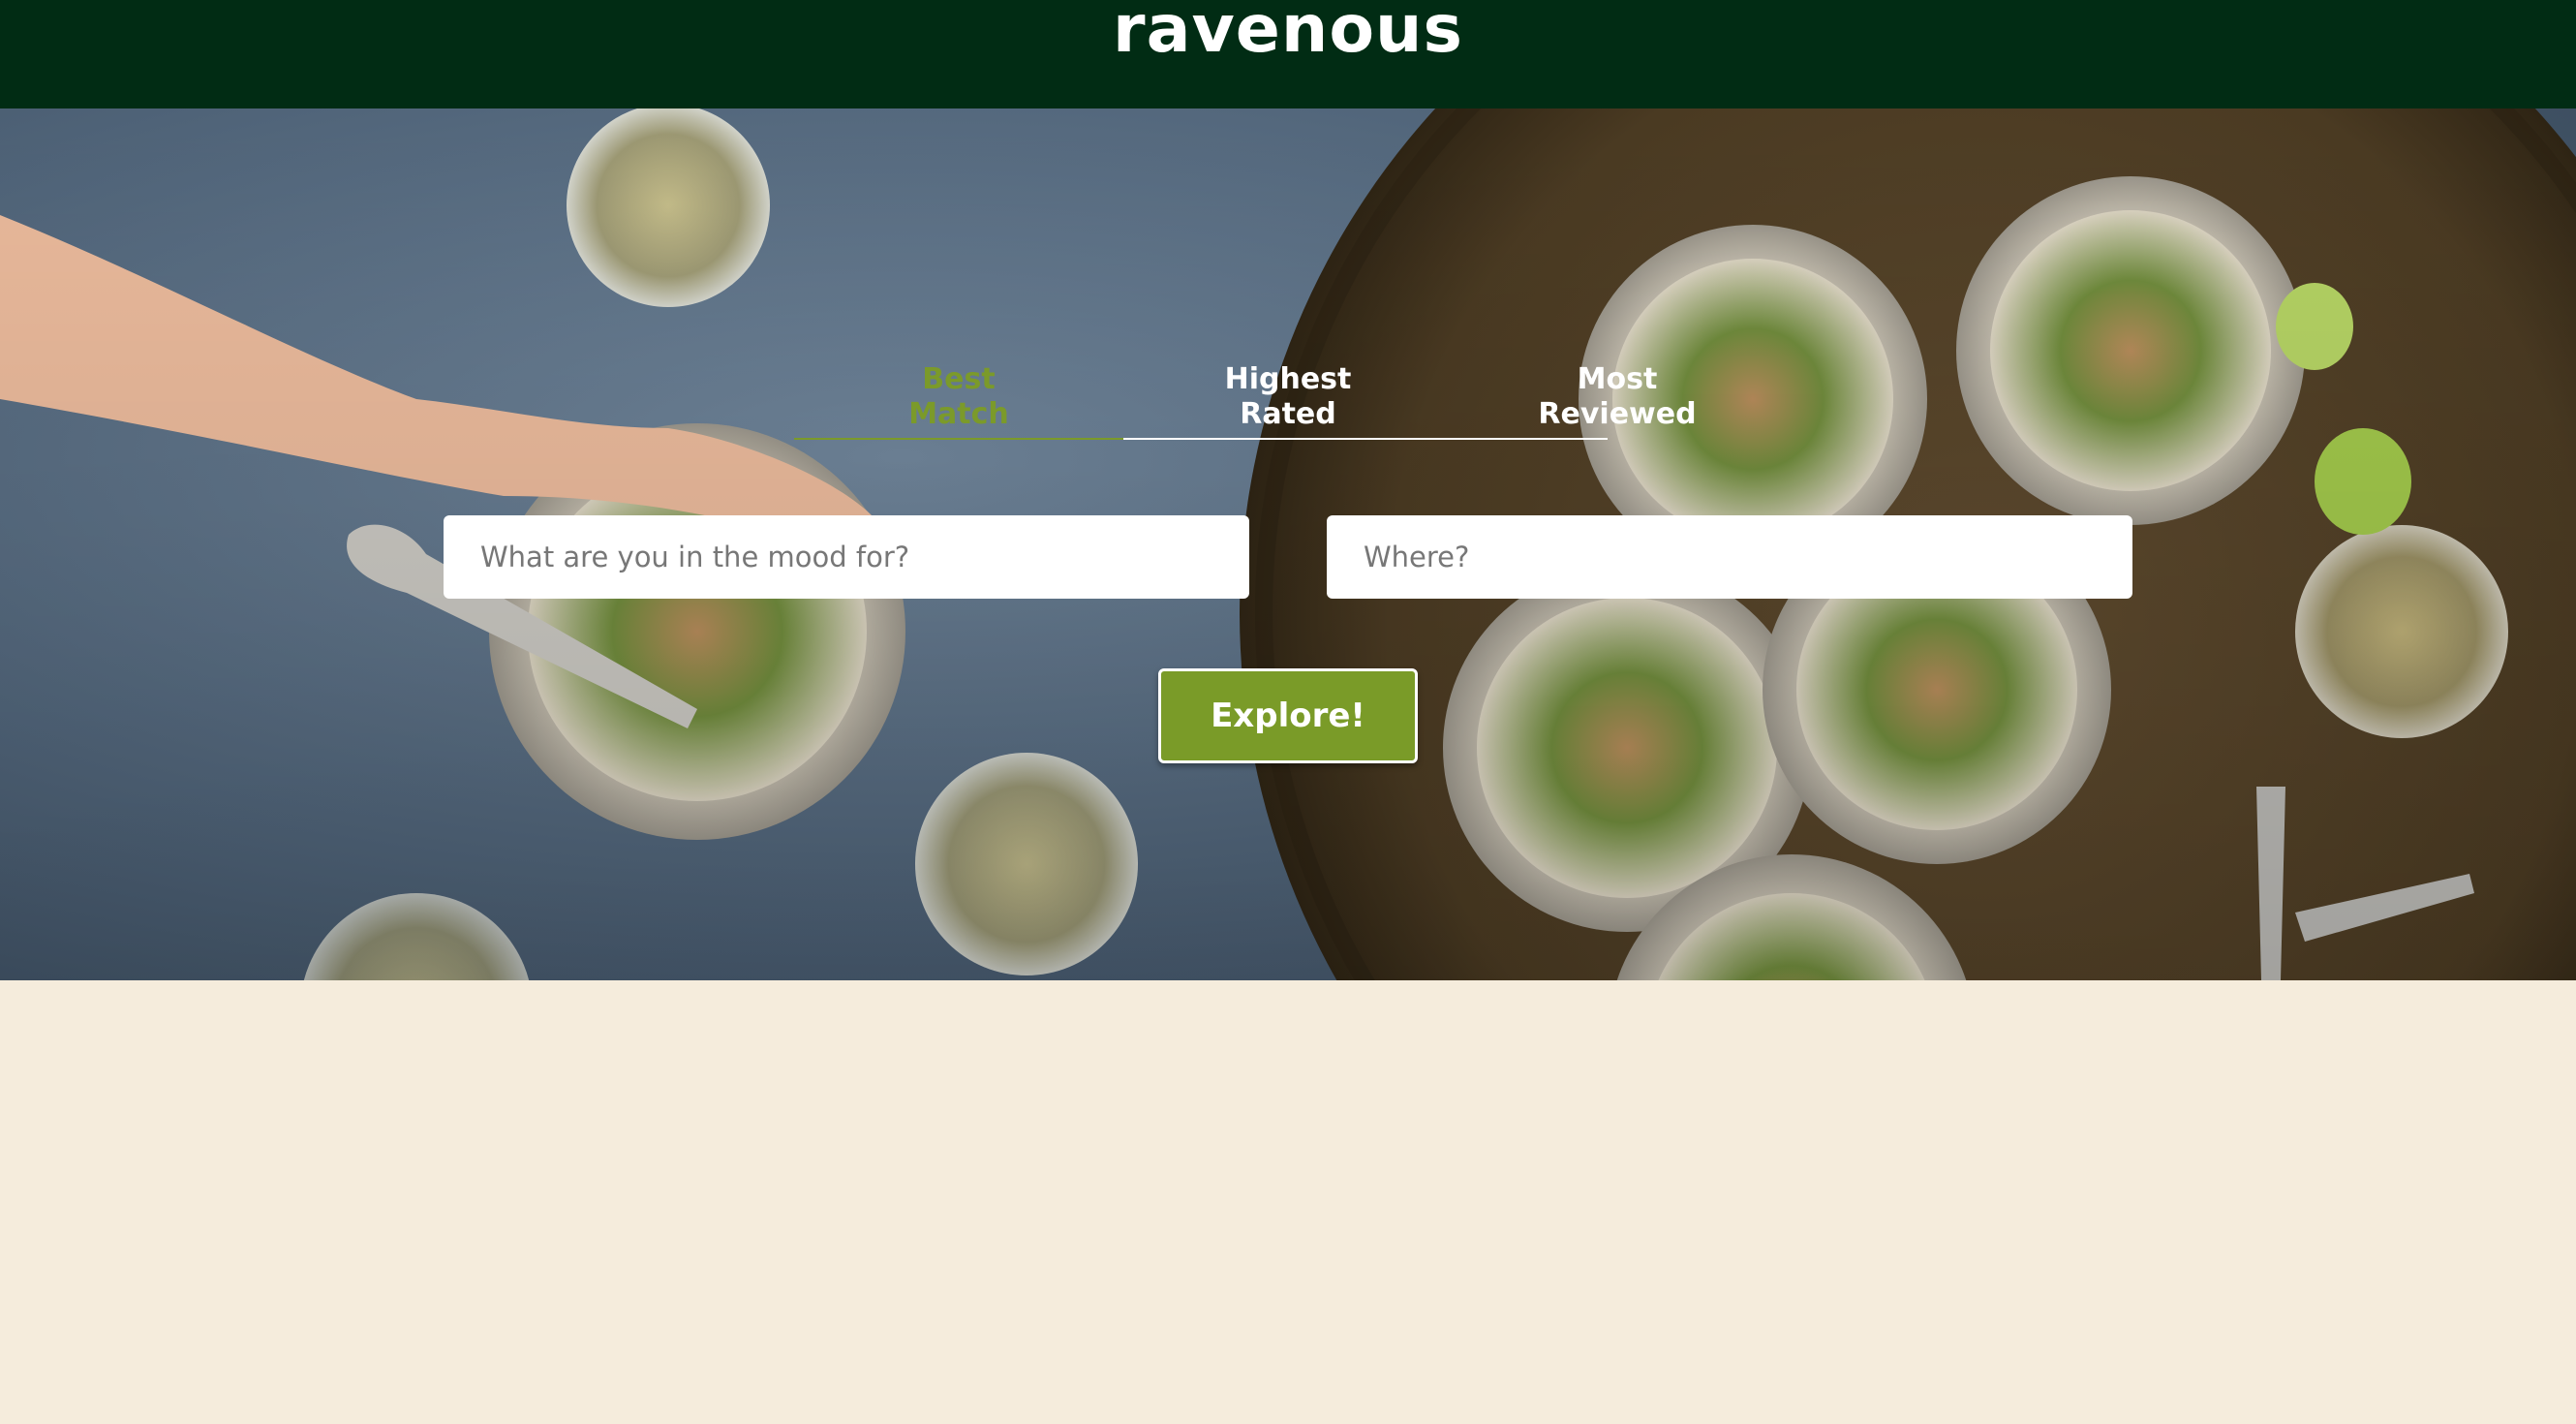 Image resolution: width=2576 pixels, height=1424 pixels. I want to click on app-header: ravenous, so click(1288, 54).